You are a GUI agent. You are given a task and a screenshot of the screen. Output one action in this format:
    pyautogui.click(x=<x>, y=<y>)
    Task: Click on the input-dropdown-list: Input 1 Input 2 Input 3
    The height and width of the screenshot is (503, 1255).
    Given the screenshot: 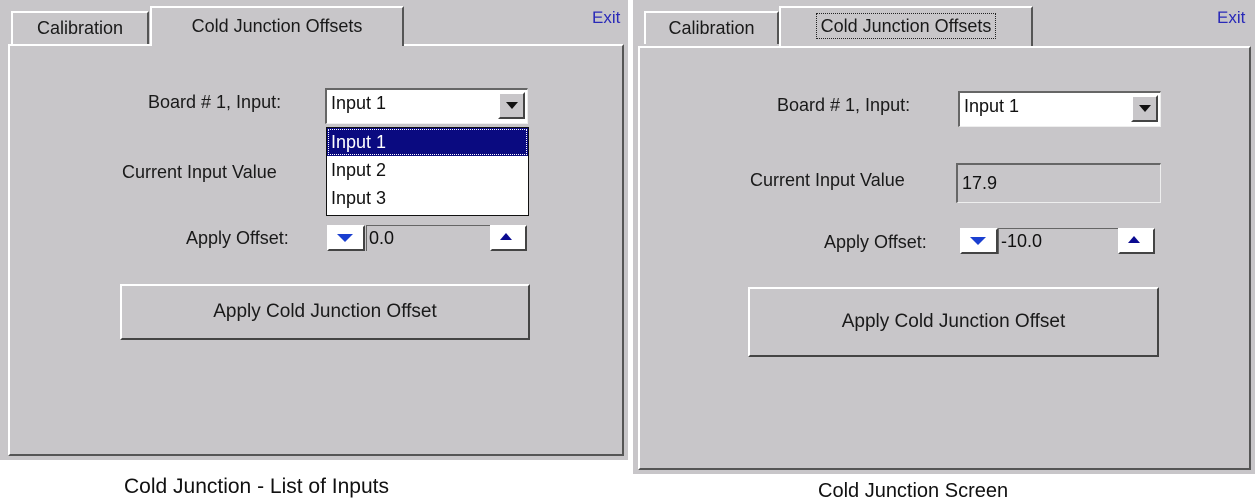 What is the action you would take?
    pyautogui.click(x=427, y=171)
    